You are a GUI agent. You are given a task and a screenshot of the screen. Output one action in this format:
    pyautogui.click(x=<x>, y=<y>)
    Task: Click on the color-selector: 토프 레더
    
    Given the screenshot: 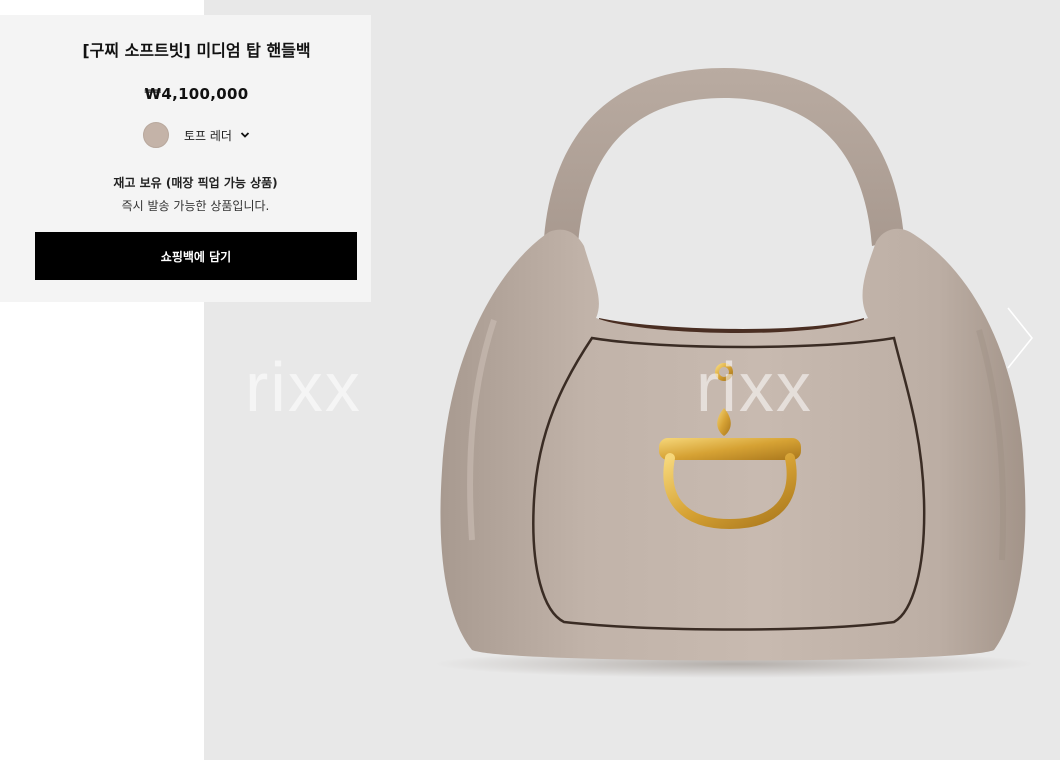 What is the action you would take?
    pyautogui.click(x=196, y=135)
    